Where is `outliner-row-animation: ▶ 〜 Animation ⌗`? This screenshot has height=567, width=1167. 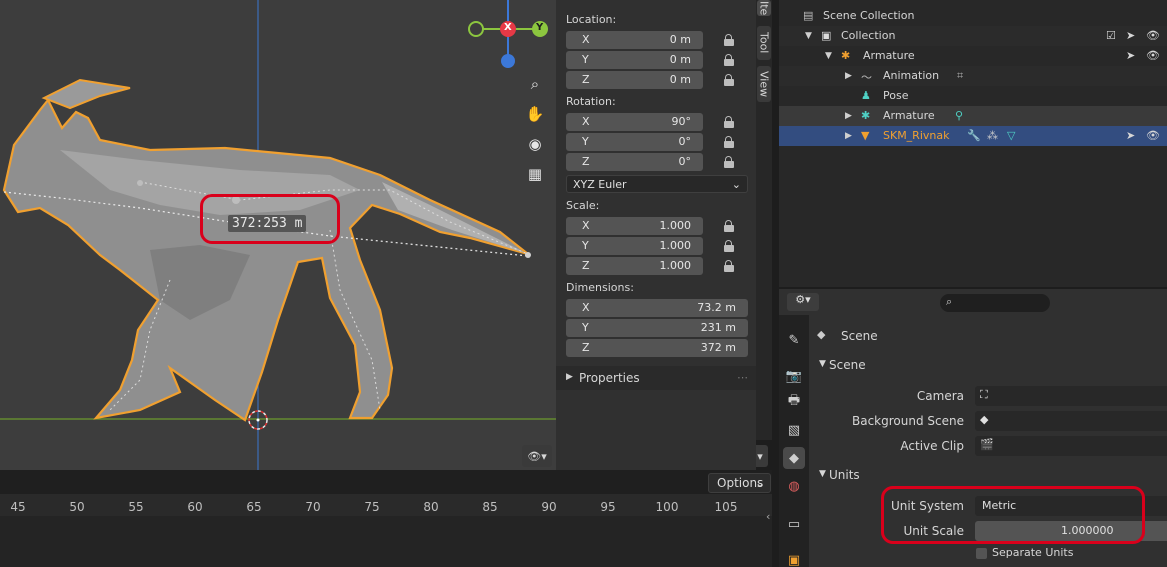 outliner-row-animation: ▶ 〜 Animation ⌗ is located at coordinates (973, 76).